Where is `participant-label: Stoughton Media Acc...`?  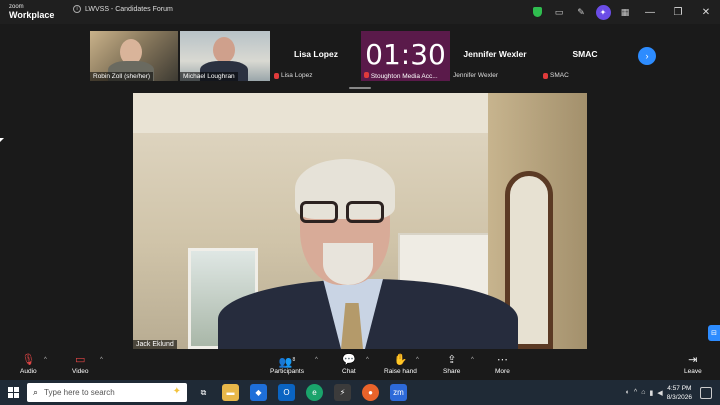 participant-label: Stoughton Media Acc... is located at coordinates (401, 76).